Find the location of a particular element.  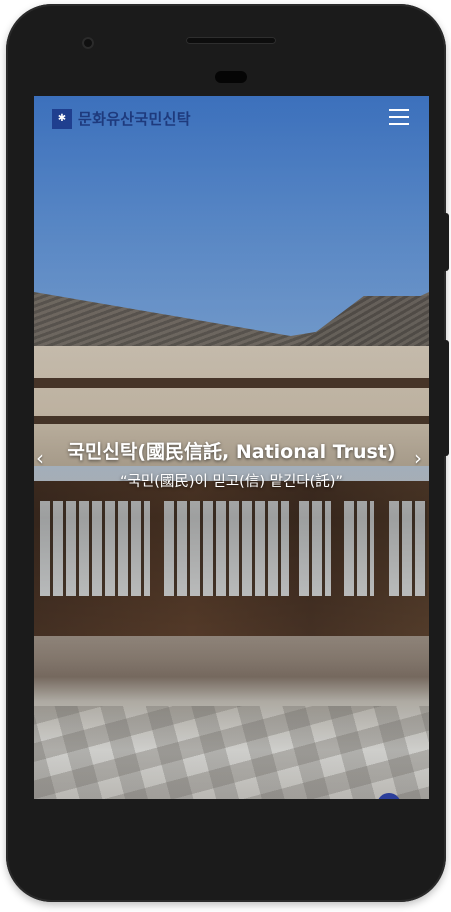

proximity-sensor is located at coordinates (231, 77).